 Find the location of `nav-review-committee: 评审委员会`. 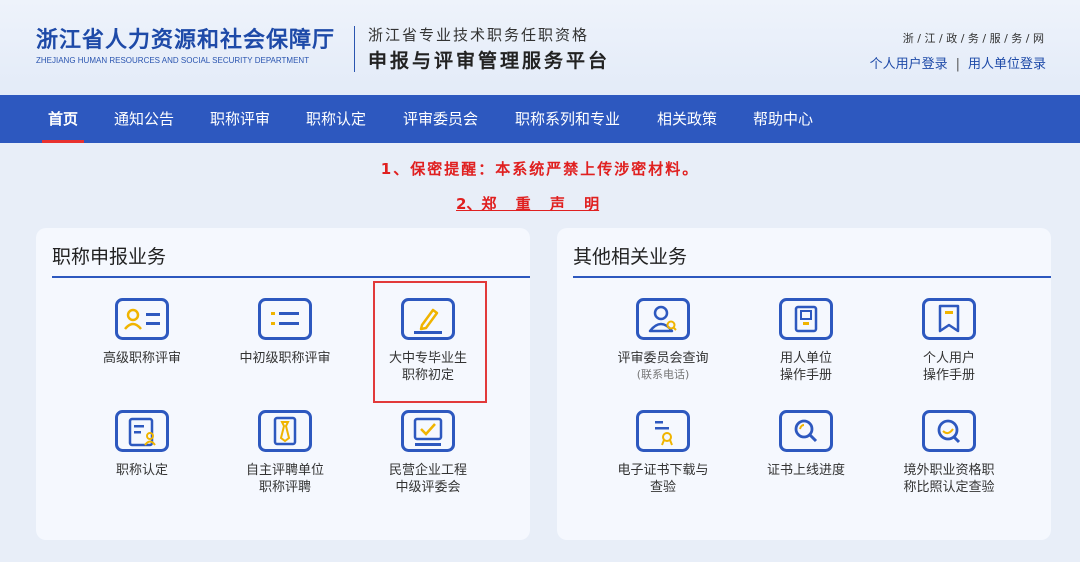

nav-review-committee: 评审委员会 is located at coordinates (440, 119).